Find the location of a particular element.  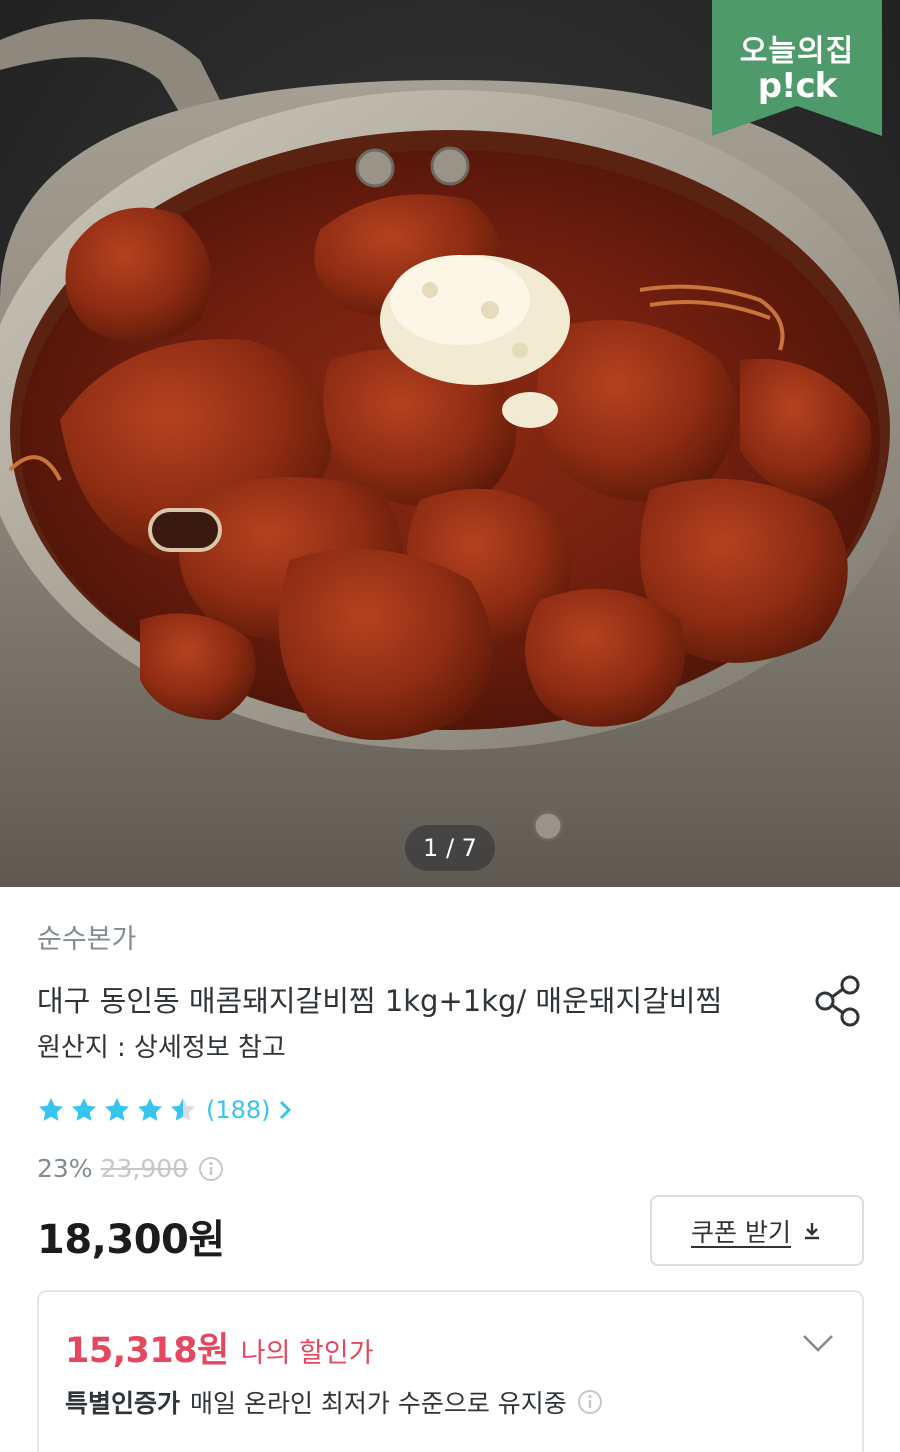

chevron-right-icon is located at coordinates (285, 1110).